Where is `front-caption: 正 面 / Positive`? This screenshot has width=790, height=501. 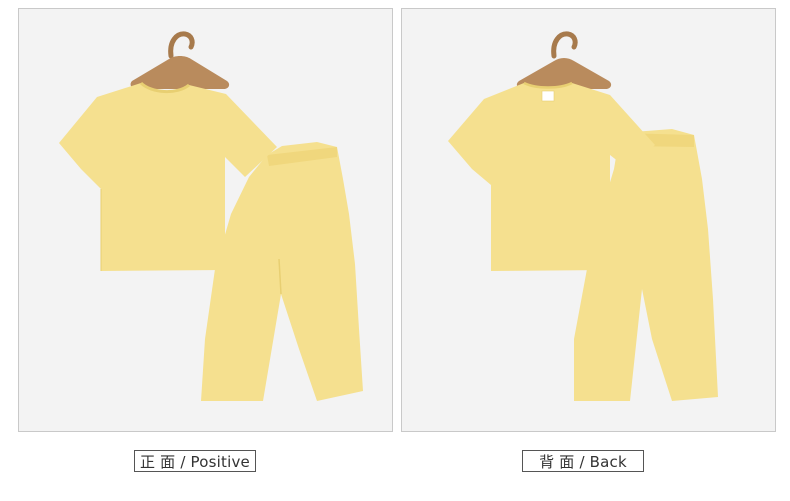
front-caption: 正 面 / Positive is located at coordinates (195, 461).